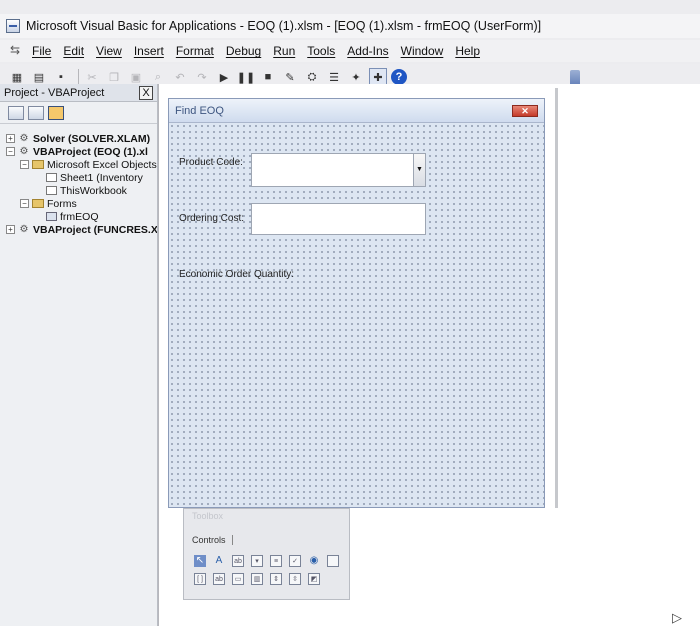 This screenshot has height=626, width=700. Describe the element at coordinates (422, 51) in the screenshot. I see `menu-window: Window` at that location.